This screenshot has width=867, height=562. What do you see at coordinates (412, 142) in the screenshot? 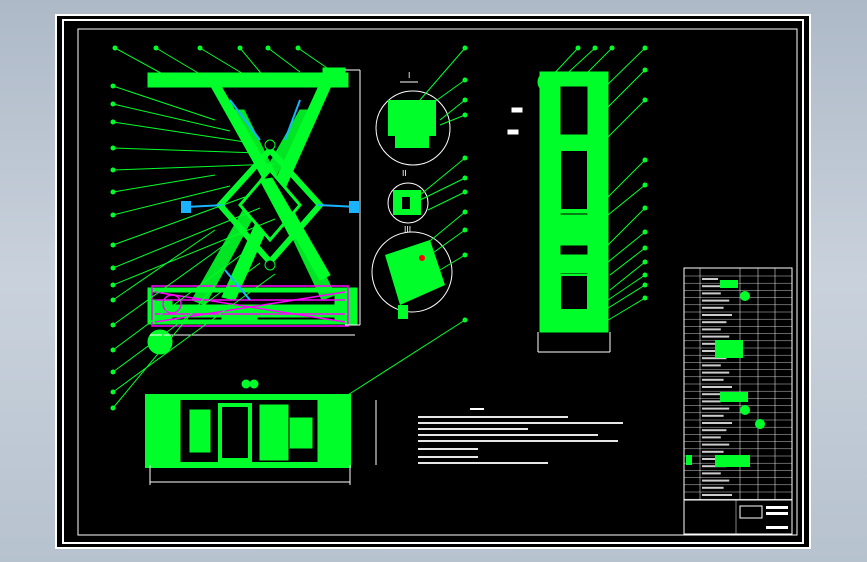
I see `detail-part-1b` at bounding box center [412, 142].